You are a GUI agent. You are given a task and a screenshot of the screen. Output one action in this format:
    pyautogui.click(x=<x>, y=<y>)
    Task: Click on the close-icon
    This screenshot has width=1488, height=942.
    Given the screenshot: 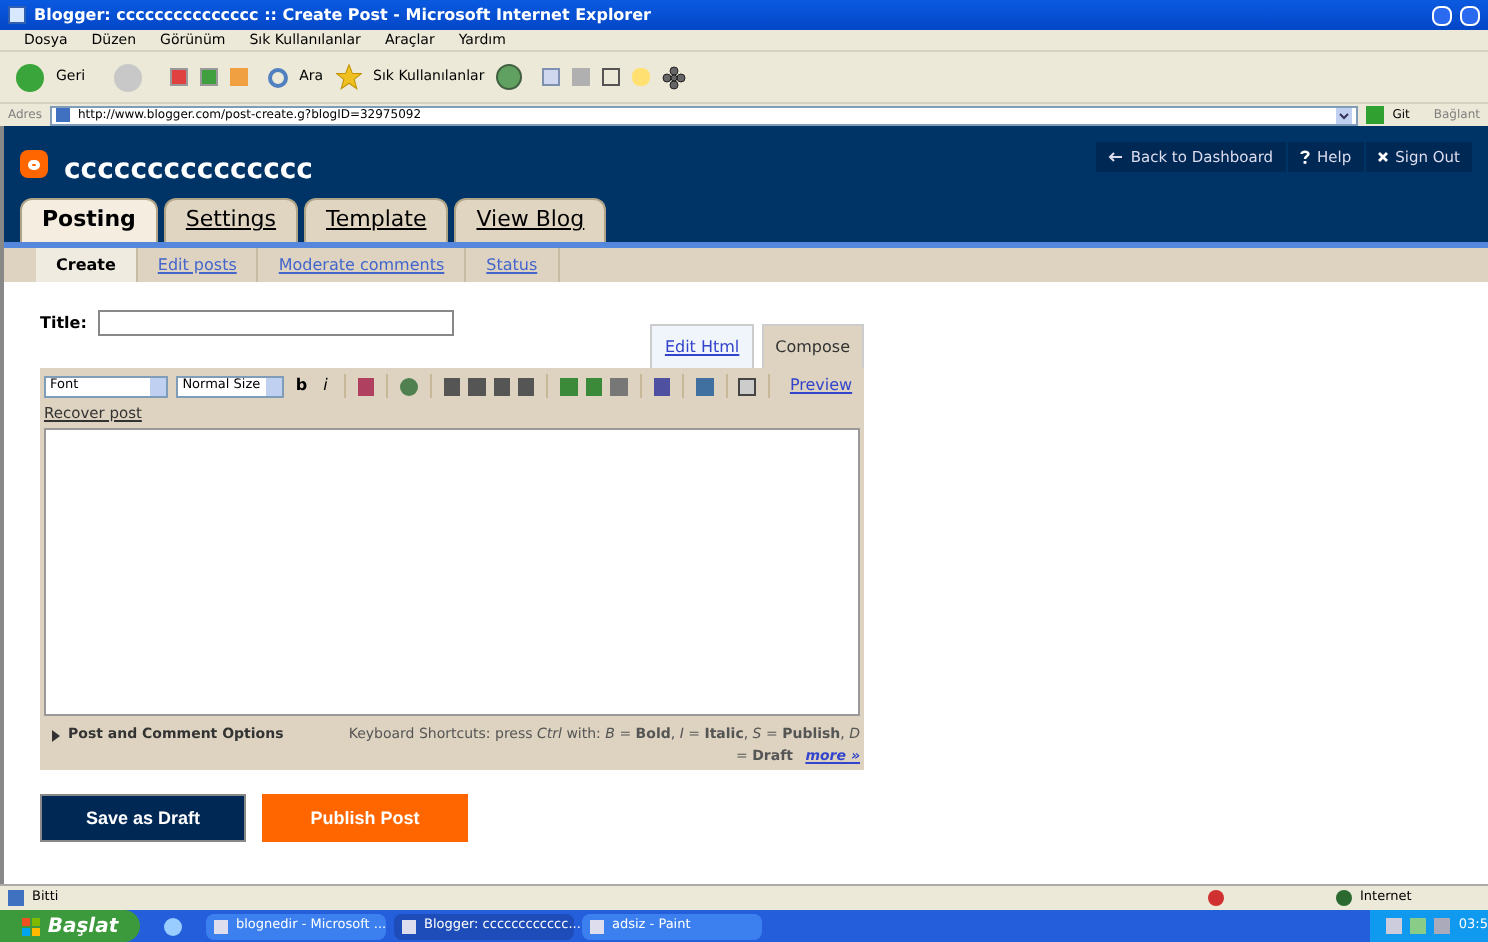 What is the action you would take?
    pyautogui.click(x=1382, y=157)
    